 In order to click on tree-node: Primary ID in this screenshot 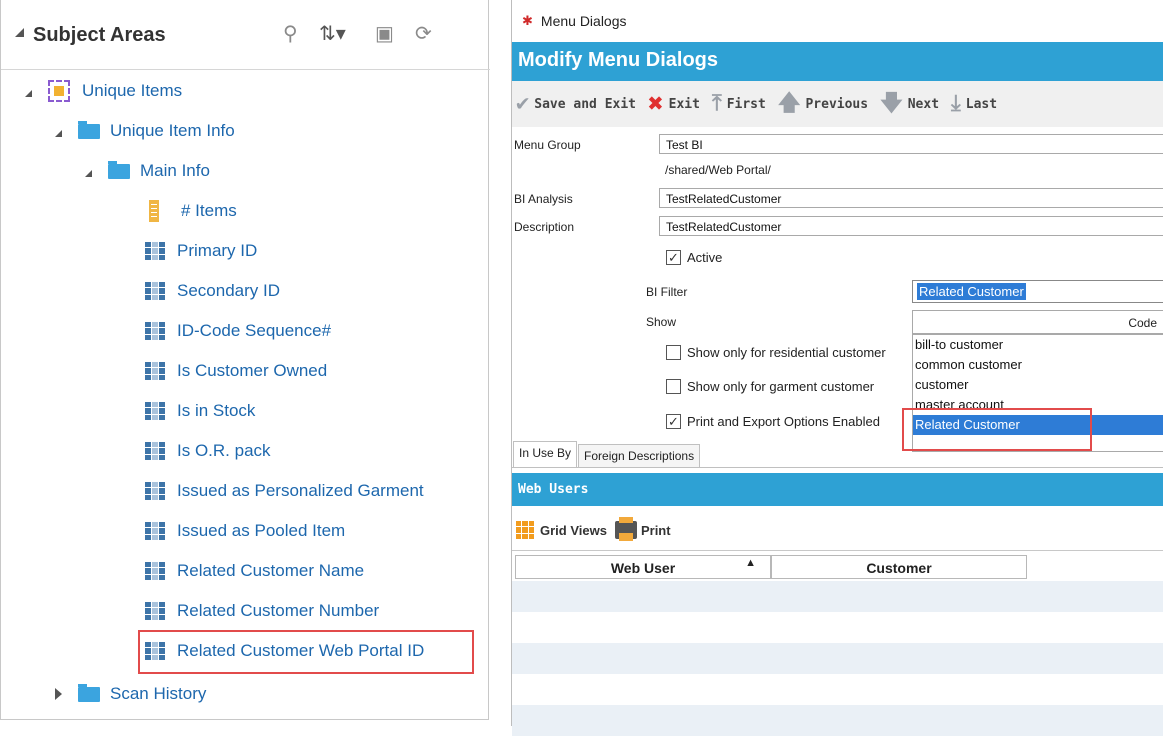, I will do `click(201, 251)`.